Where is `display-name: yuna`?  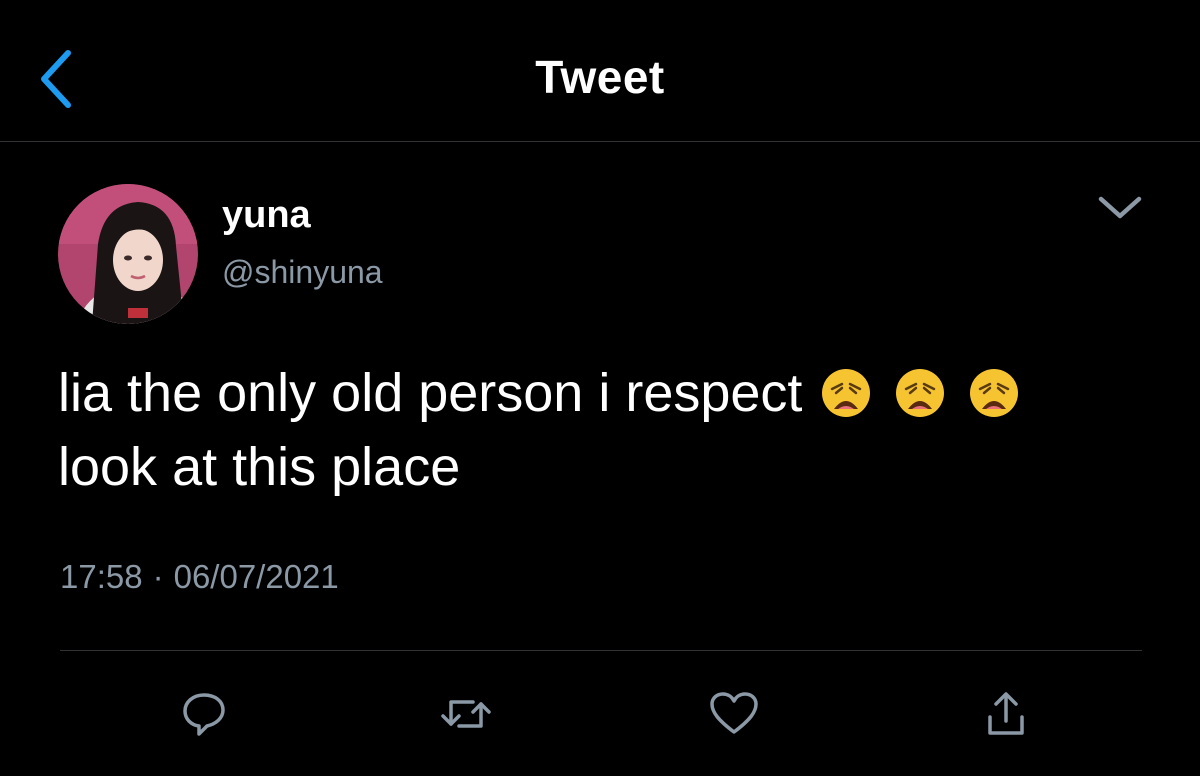
display-name: yuna is located at coordinates (266, 215).